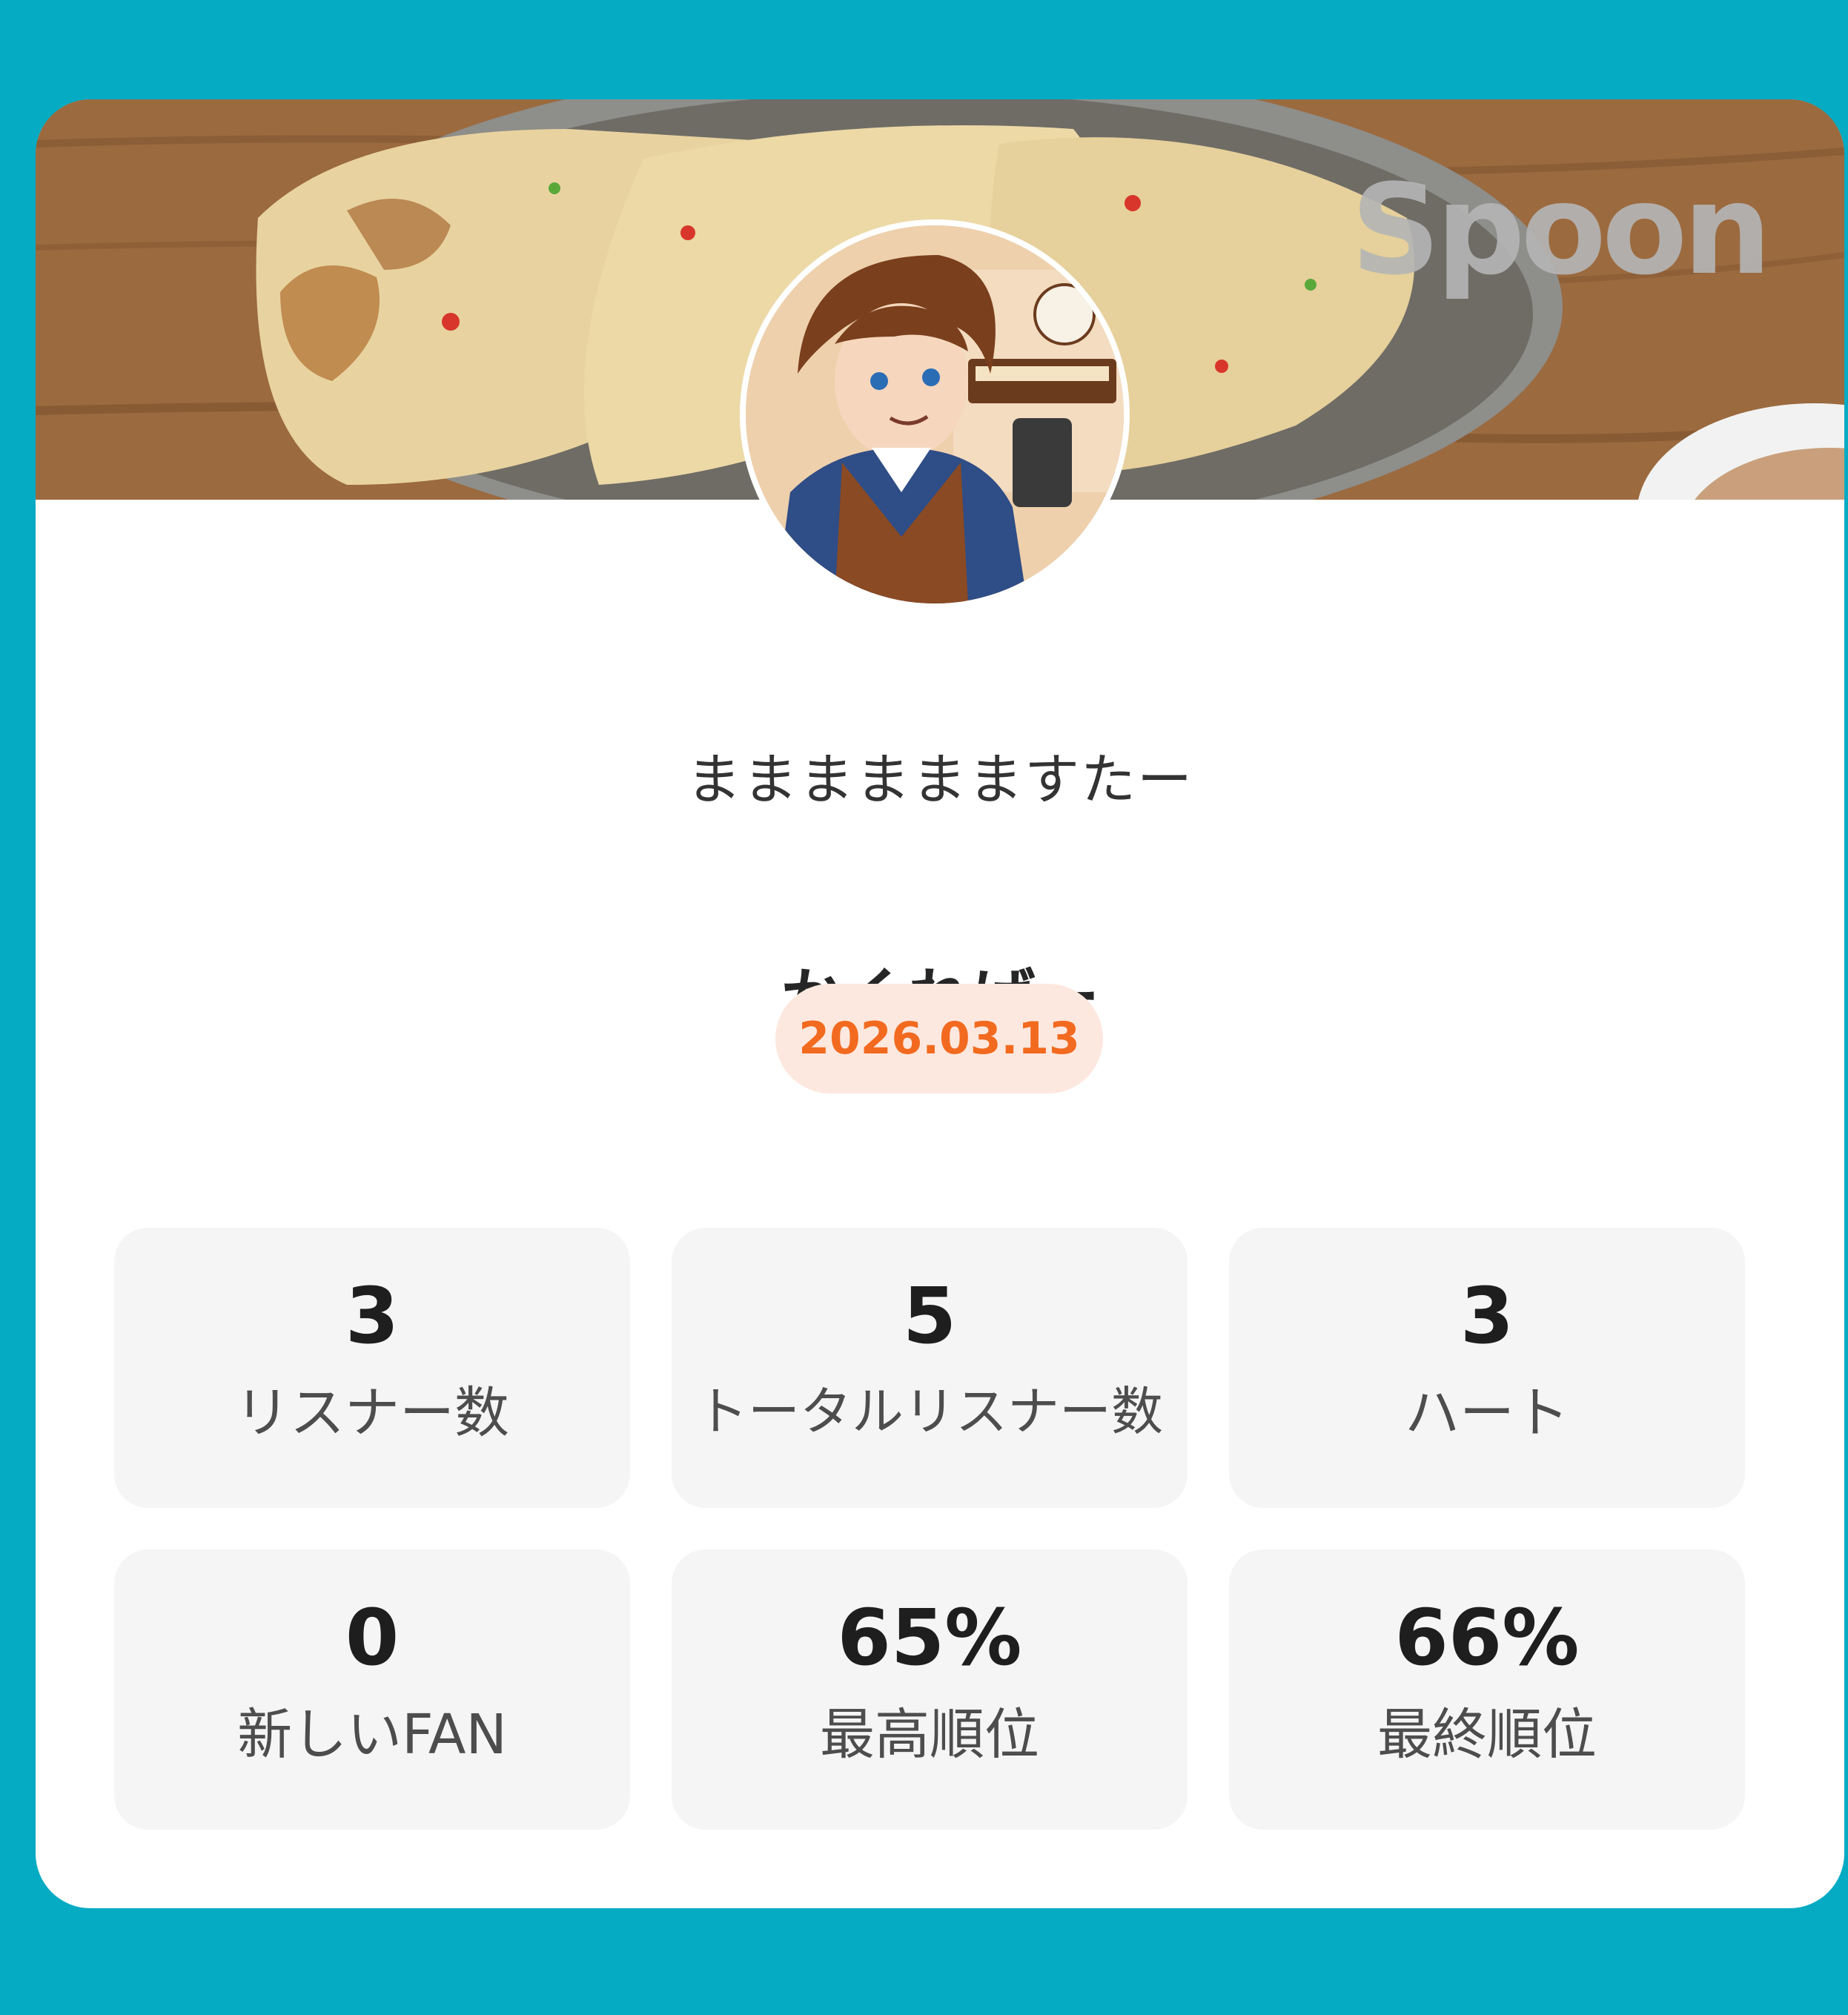  Describe the element at coordinates (1487, 1413) in the screenshot. I see `stat-label: ハート` at that location.